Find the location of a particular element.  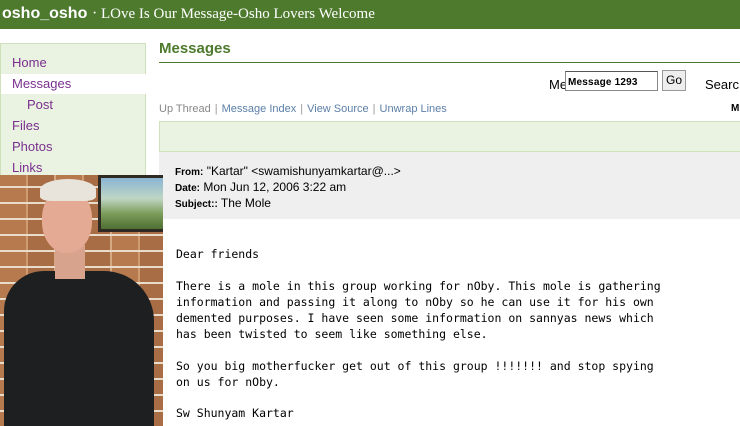

message-line: on us for nOby. is located at coordinates (228, 382).